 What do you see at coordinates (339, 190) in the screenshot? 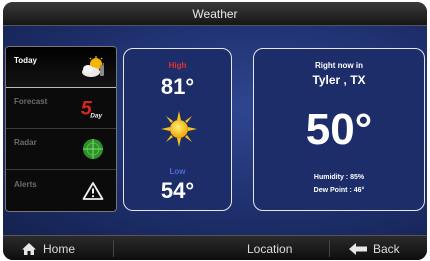
I see `dew-point-readout: Dew Point : 46°` at bounding box center [339, 190].